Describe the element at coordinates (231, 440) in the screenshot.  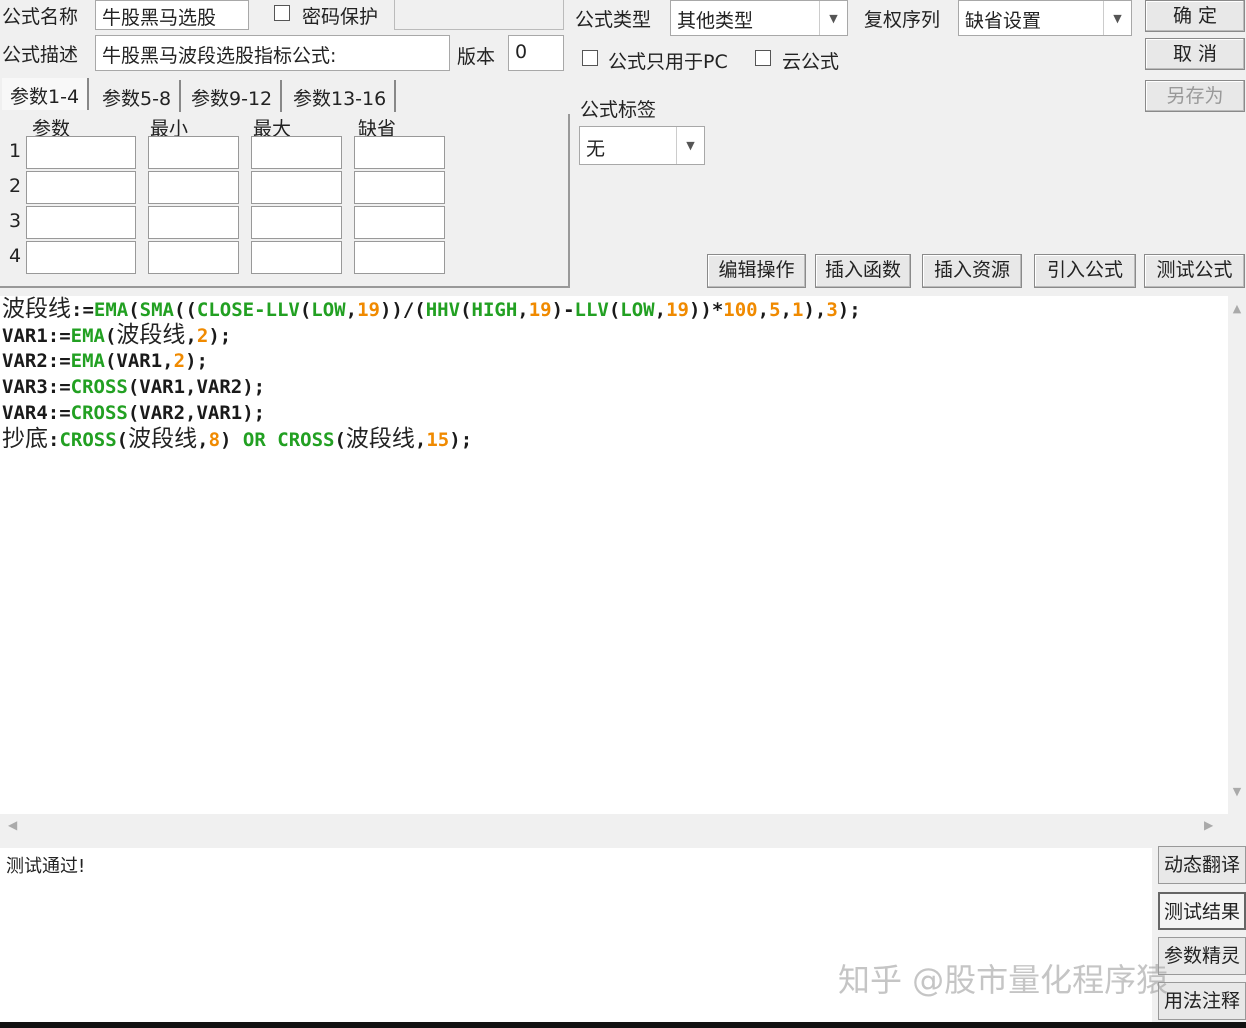
I see `code-token-id: )` at that location.